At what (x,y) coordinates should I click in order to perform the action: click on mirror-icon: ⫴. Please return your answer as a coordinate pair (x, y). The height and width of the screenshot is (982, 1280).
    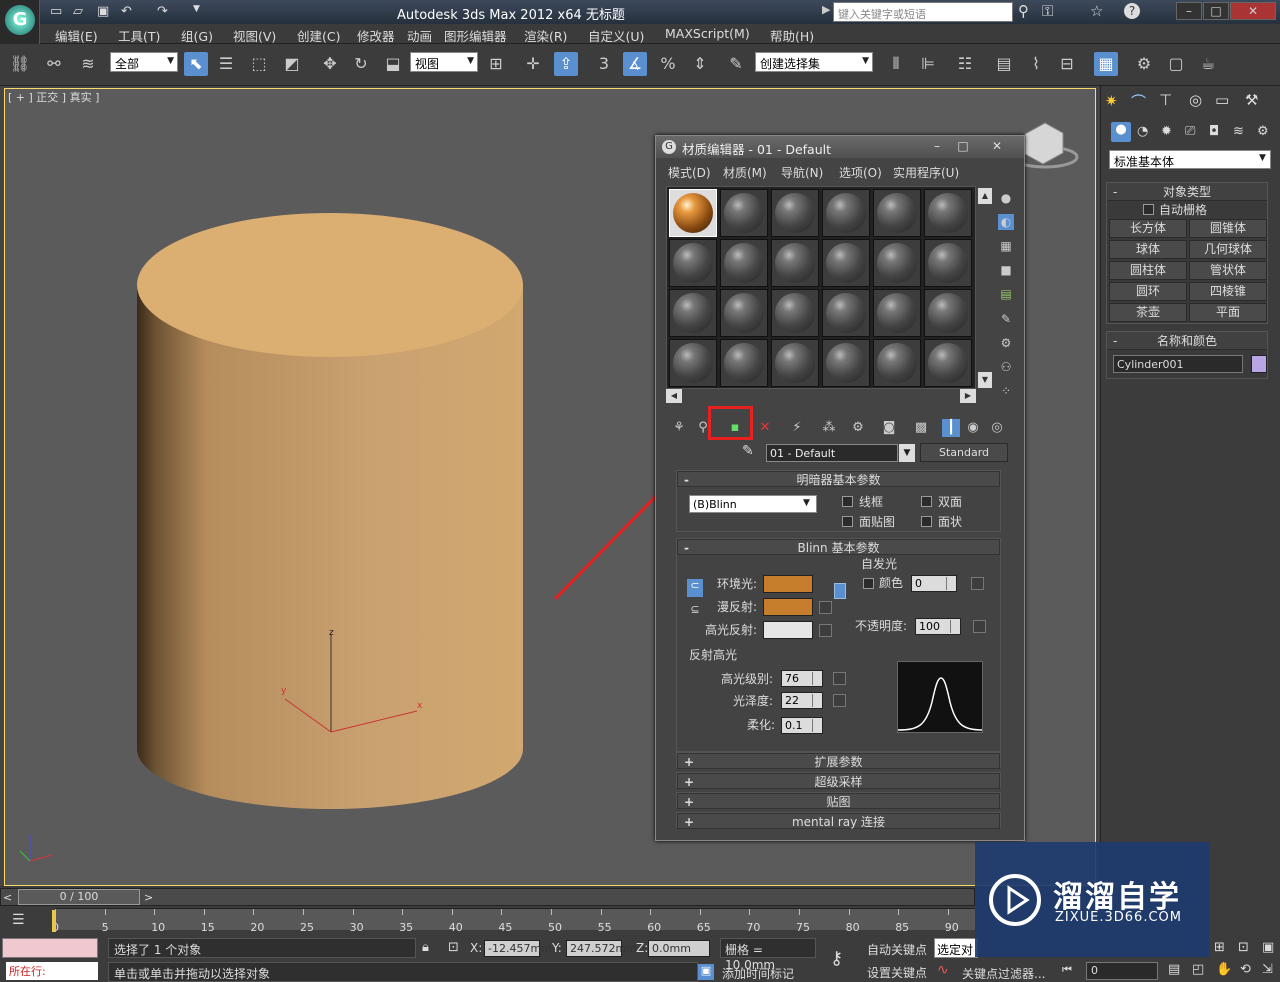
    Looking at the image, I should click on (896, 64).